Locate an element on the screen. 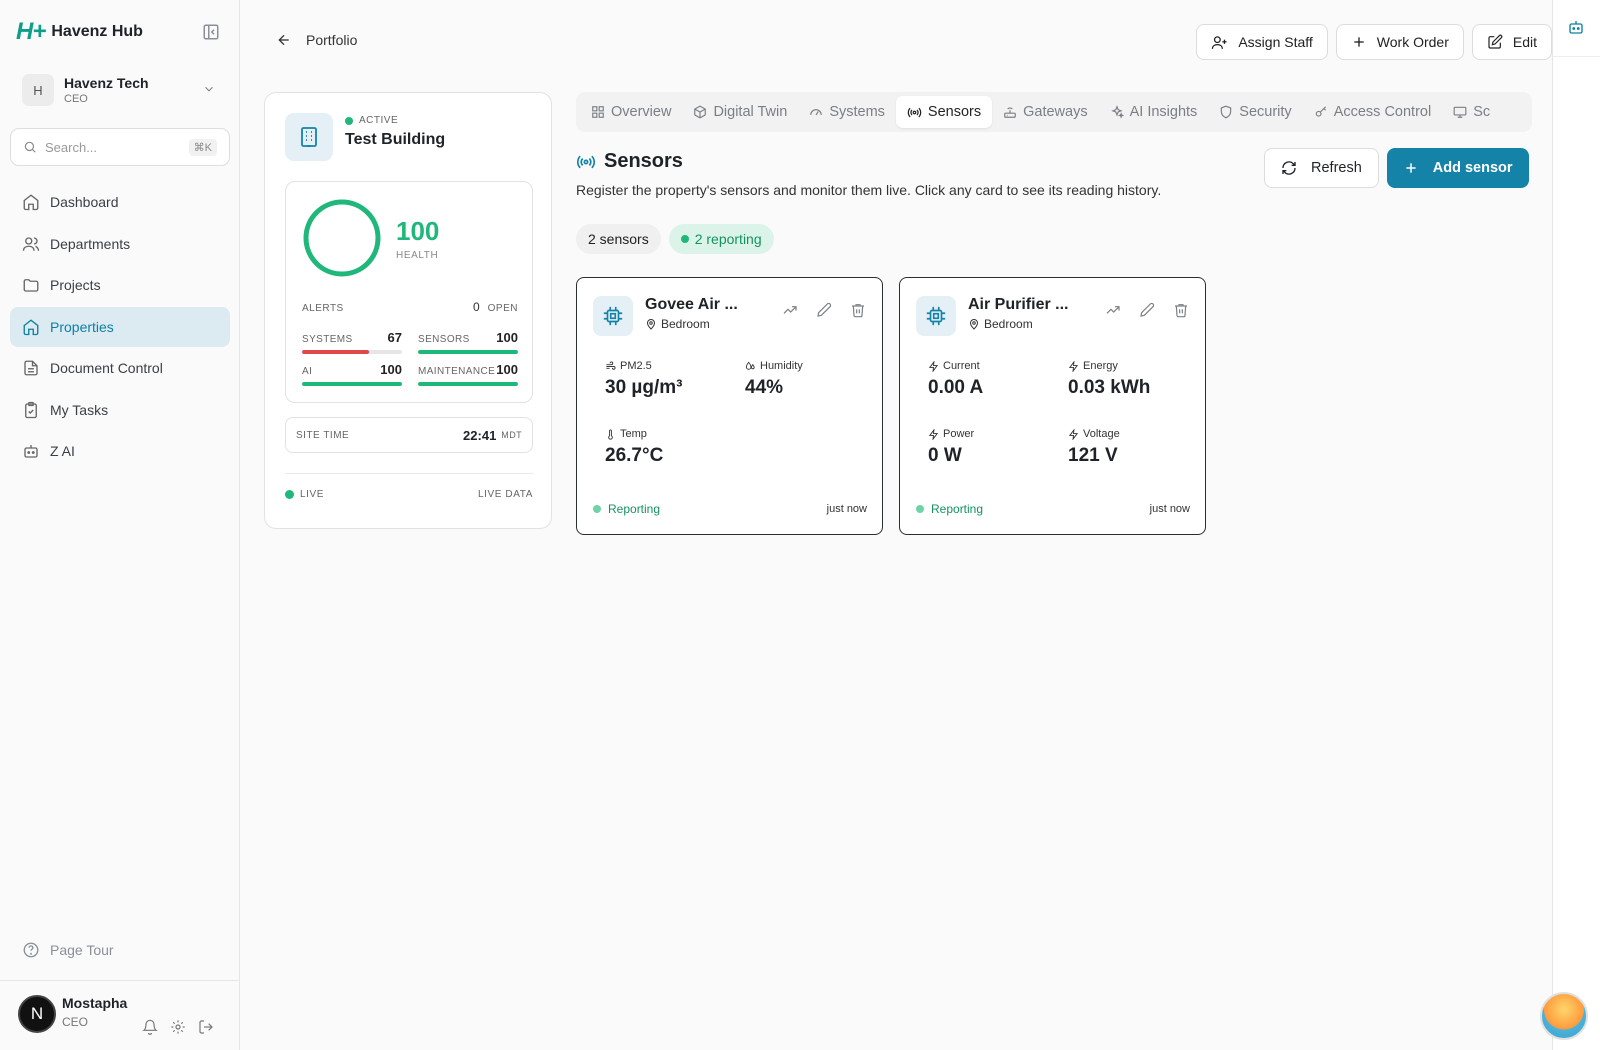 The width and height of the screenshot is (1600, 1050). radio-icon is located at coordinates (586, 162).